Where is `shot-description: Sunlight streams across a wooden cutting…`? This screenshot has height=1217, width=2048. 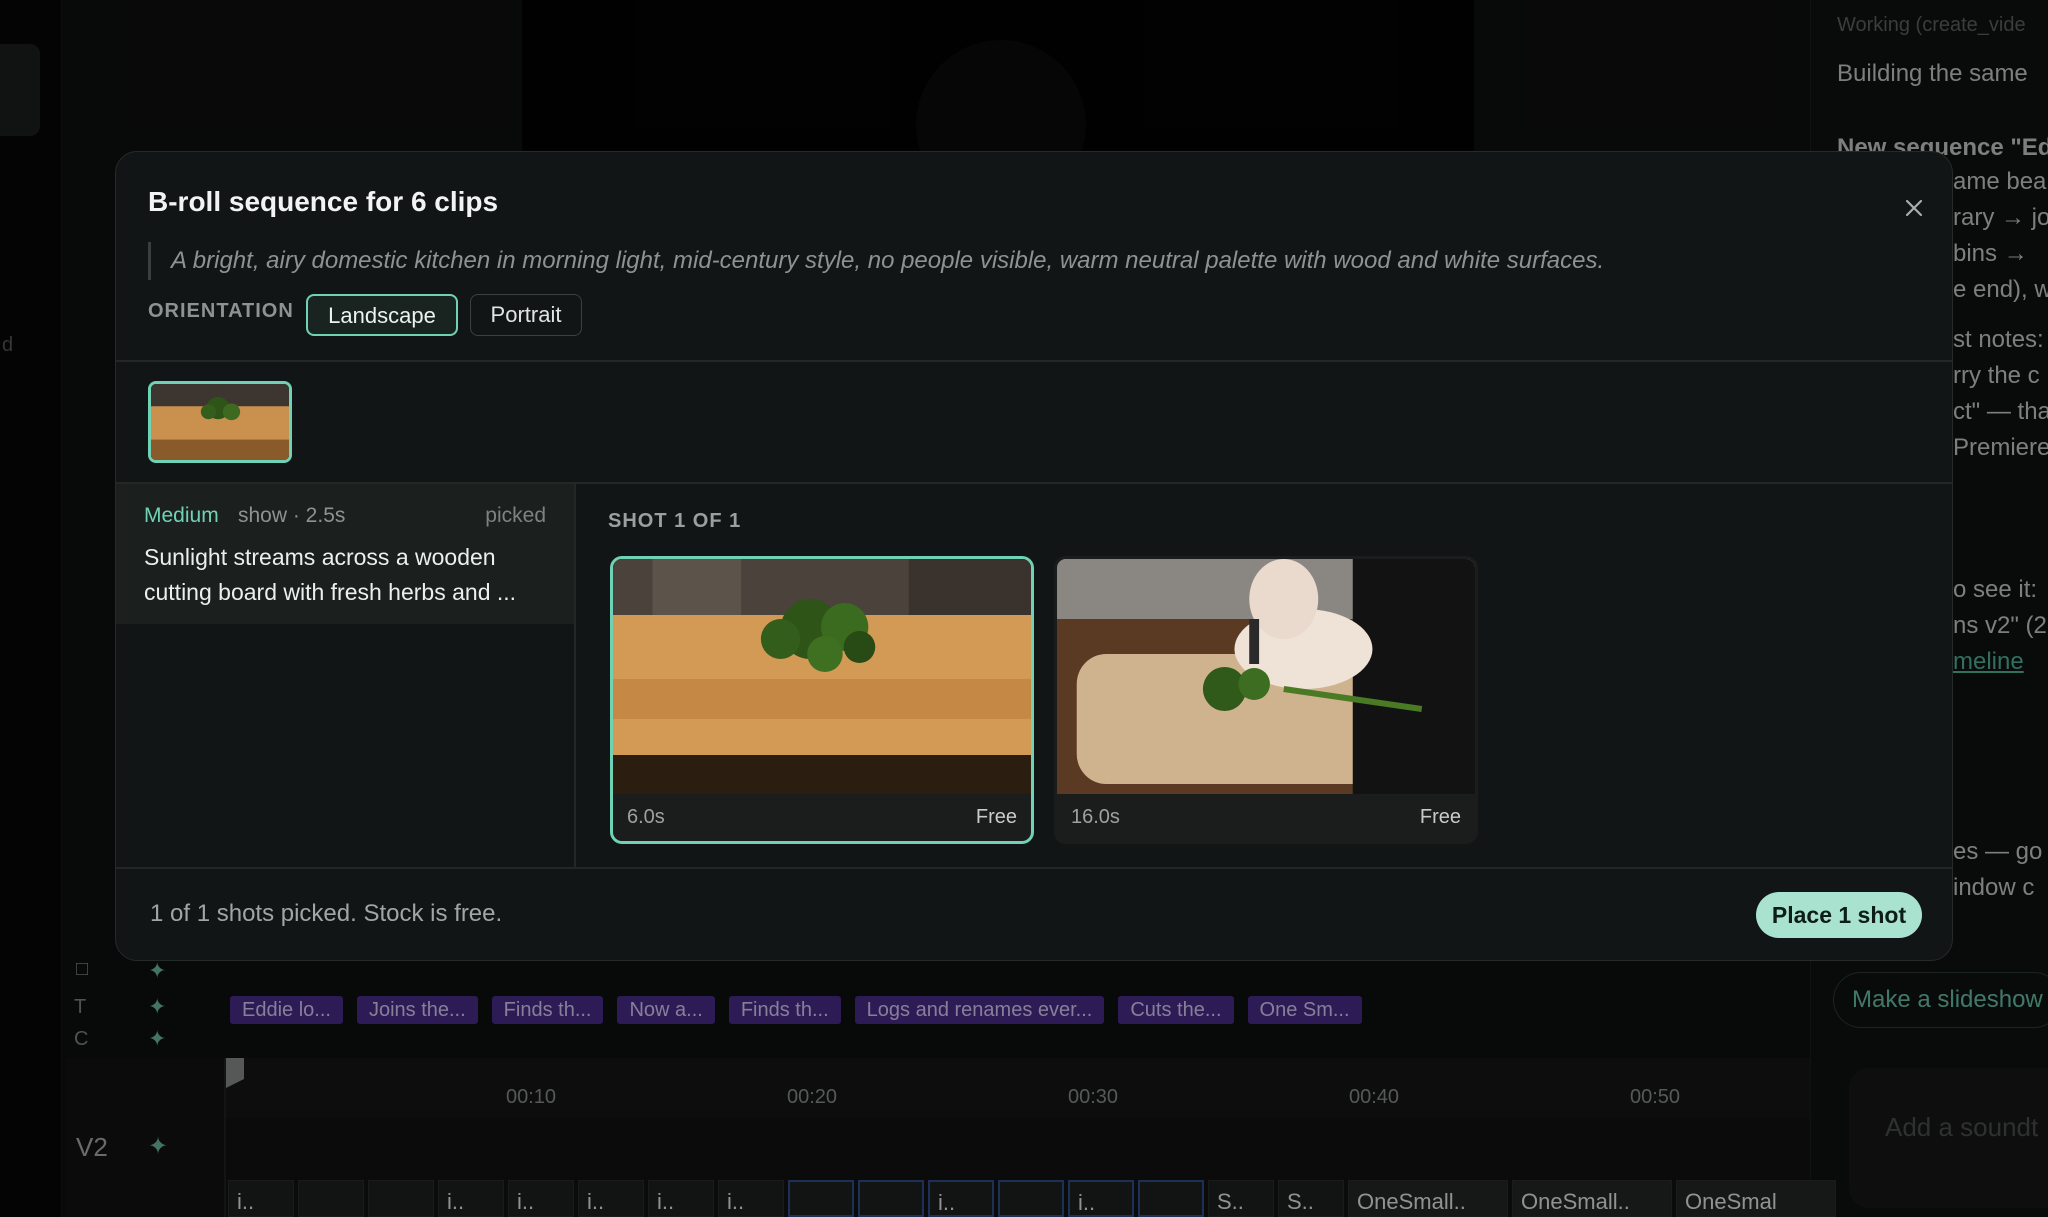 shot-description: Sunlight streams across a wooden cutting… is located at coordinates (330, 574).